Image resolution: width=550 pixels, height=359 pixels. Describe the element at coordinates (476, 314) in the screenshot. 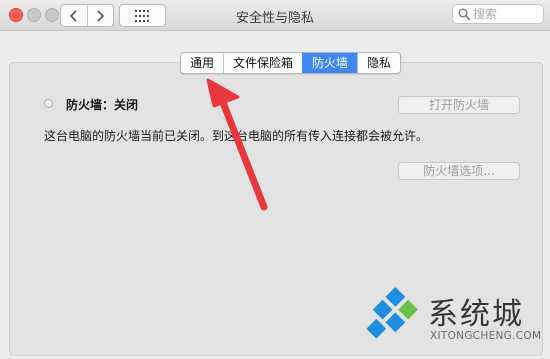

I see `watermark-brand: 系统城` at that location.